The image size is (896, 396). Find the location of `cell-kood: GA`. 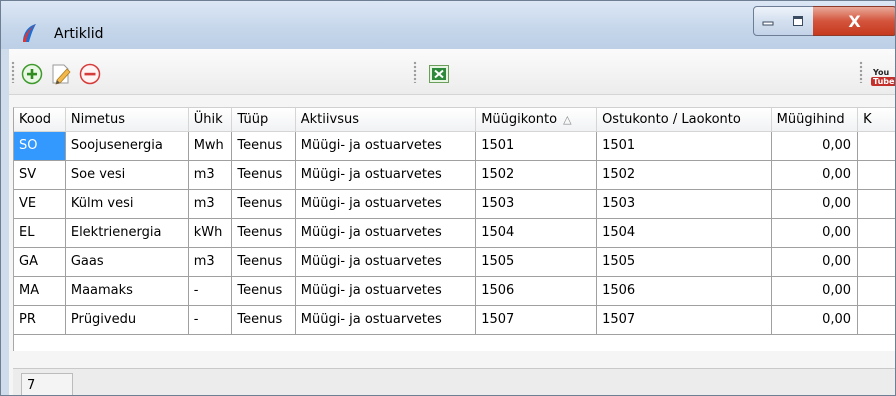

cell-kood: GA is located at coordinates (40, 262).